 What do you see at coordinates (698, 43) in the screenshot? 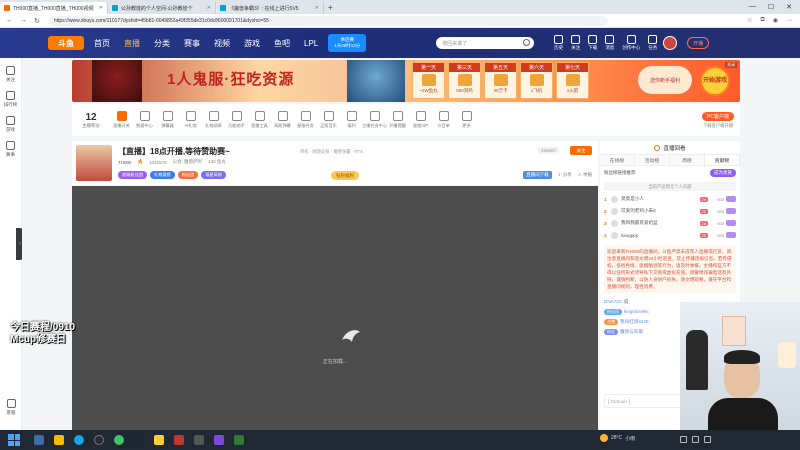
I see `open-live-button: 开播` at bounding box center [698, 43].